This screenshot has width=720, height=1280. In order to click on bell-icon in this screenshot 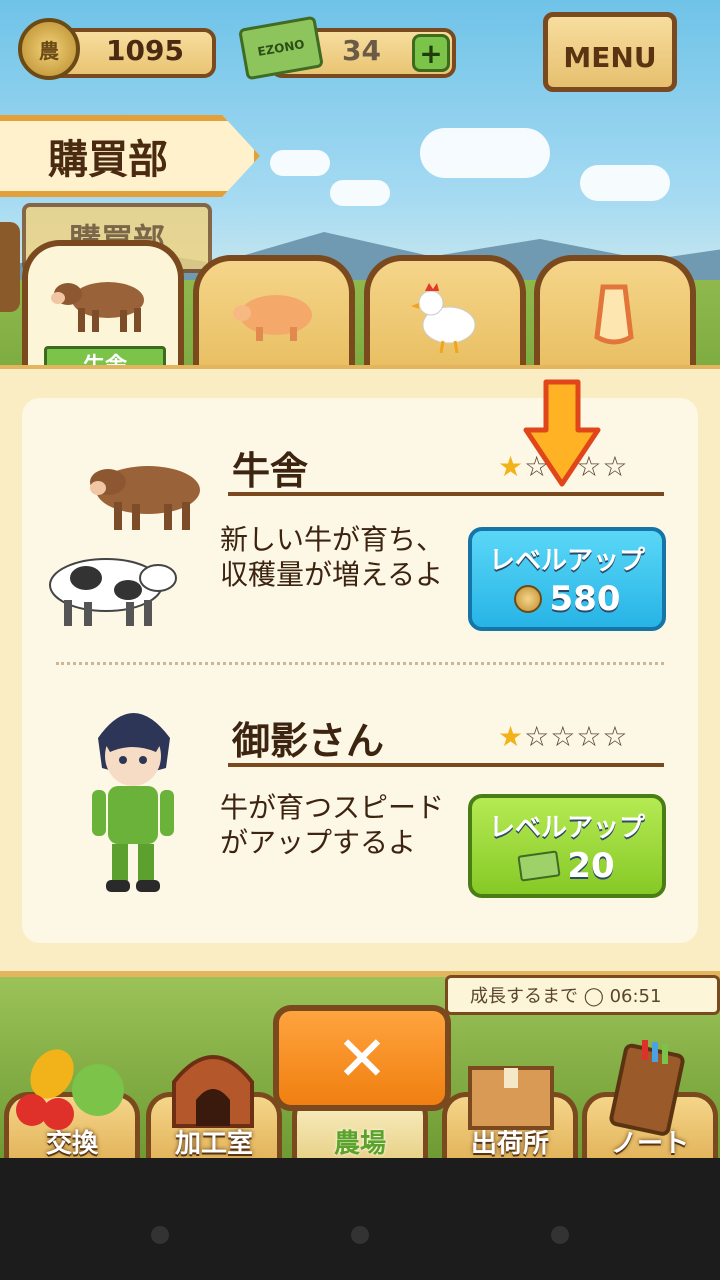, I will do `click(614, 314)`.